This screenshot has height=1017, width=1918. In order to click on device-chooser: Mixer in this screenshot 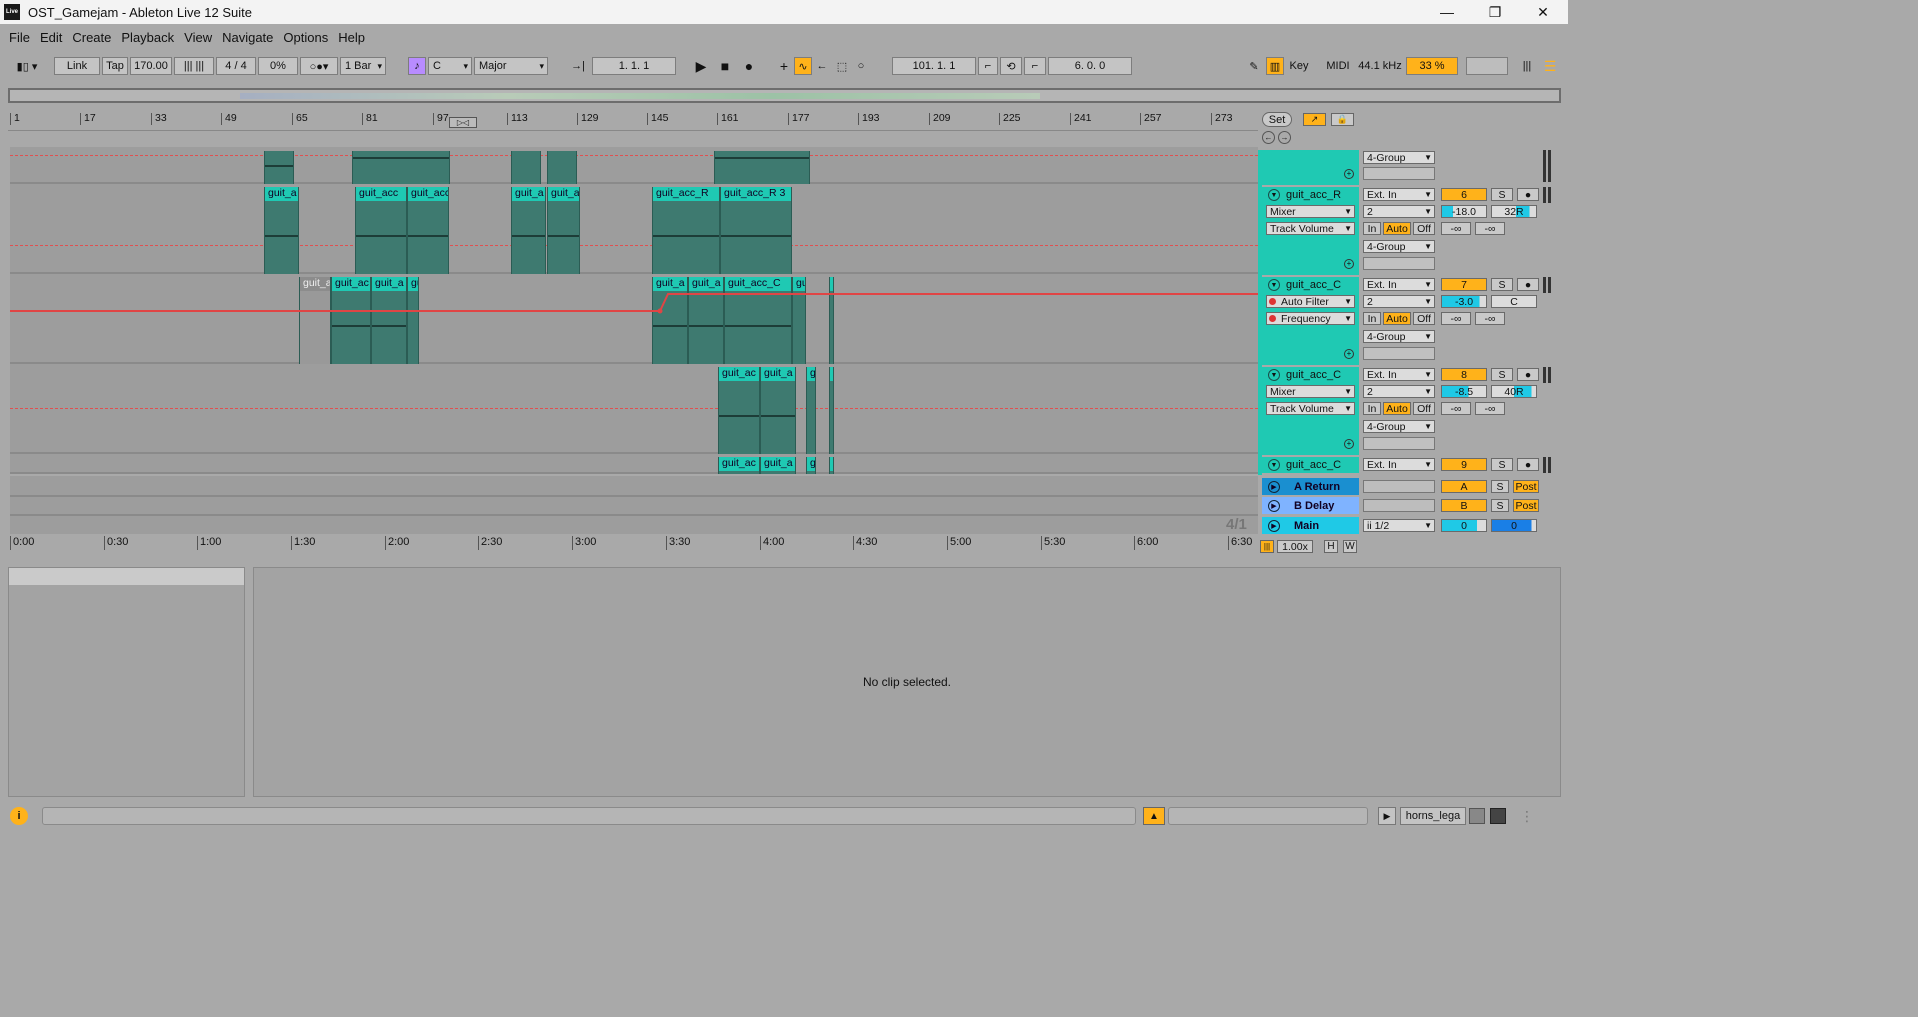, I will do `click(1310, 211)`.